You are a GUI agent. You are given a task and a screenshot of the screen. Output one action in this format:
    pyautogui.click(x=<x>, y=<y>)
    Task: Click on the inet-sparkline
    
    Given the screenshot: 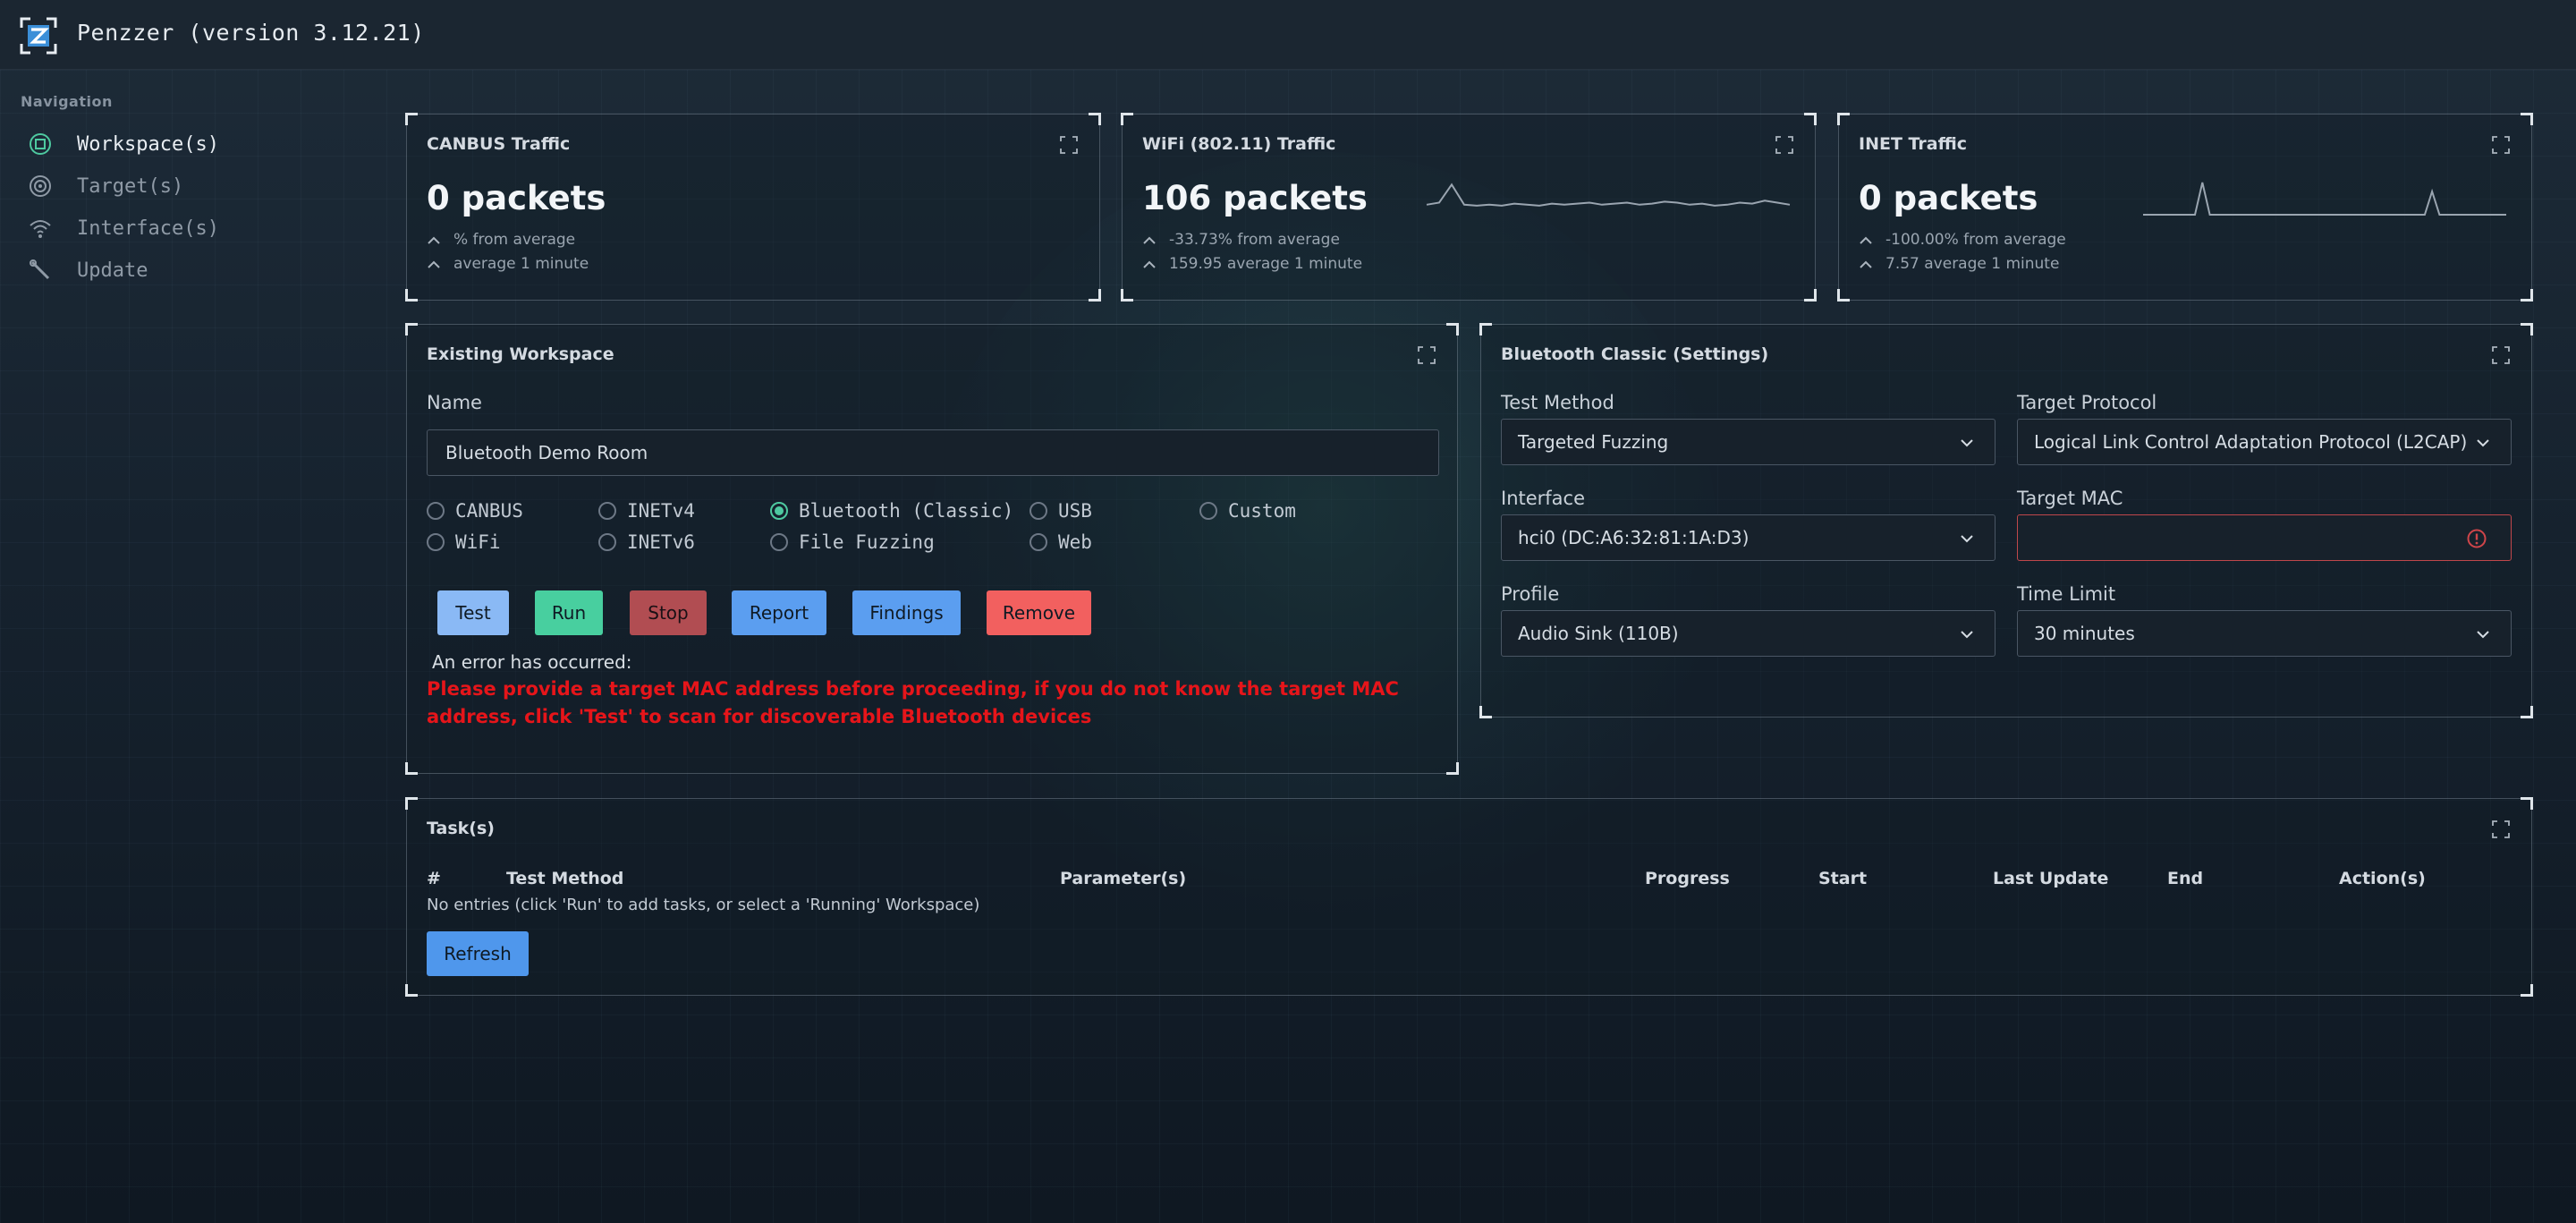 What is the action you would take?
    pyautogui.click(x=2324, y=199)
    